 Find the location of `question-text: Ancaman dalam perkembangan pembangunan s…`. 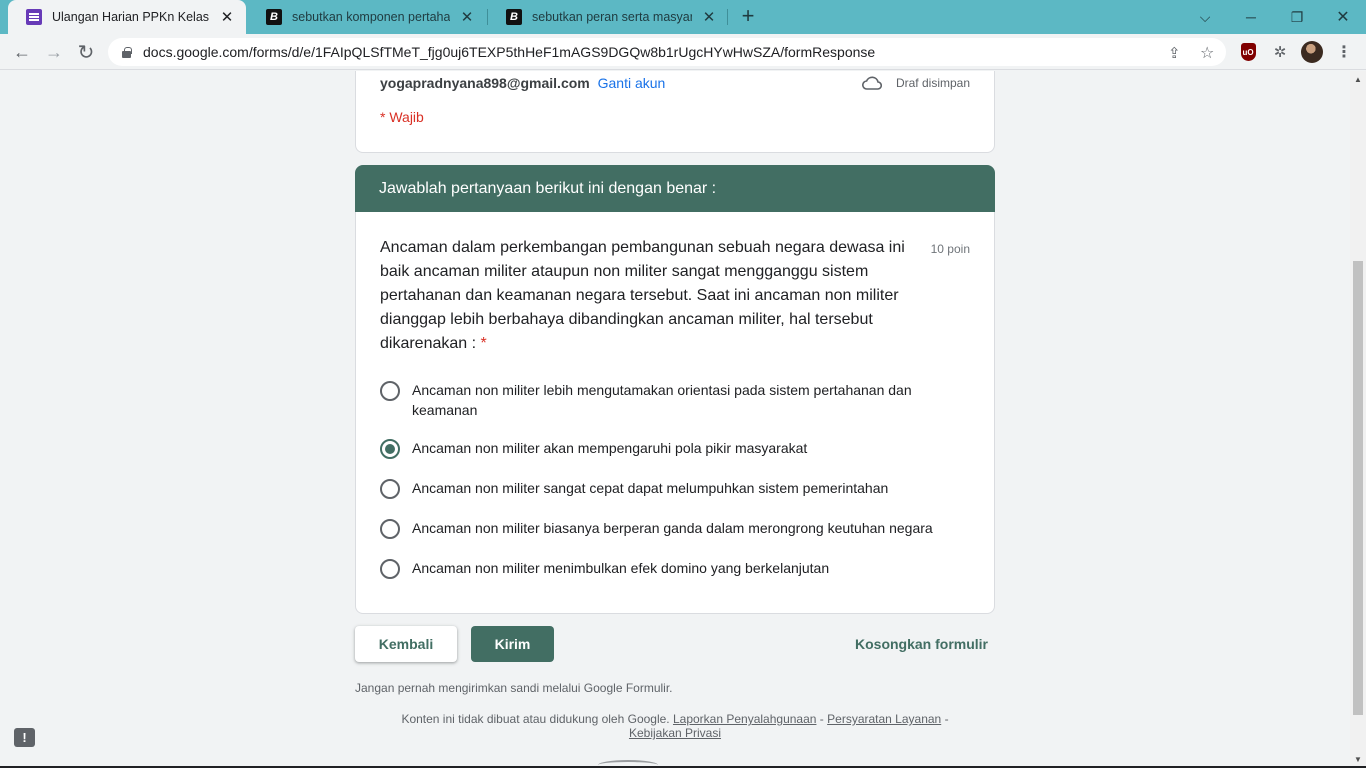

question-text: Ancaman dalam perkembangan pembangunan s… is located at coordinates (650, 296).